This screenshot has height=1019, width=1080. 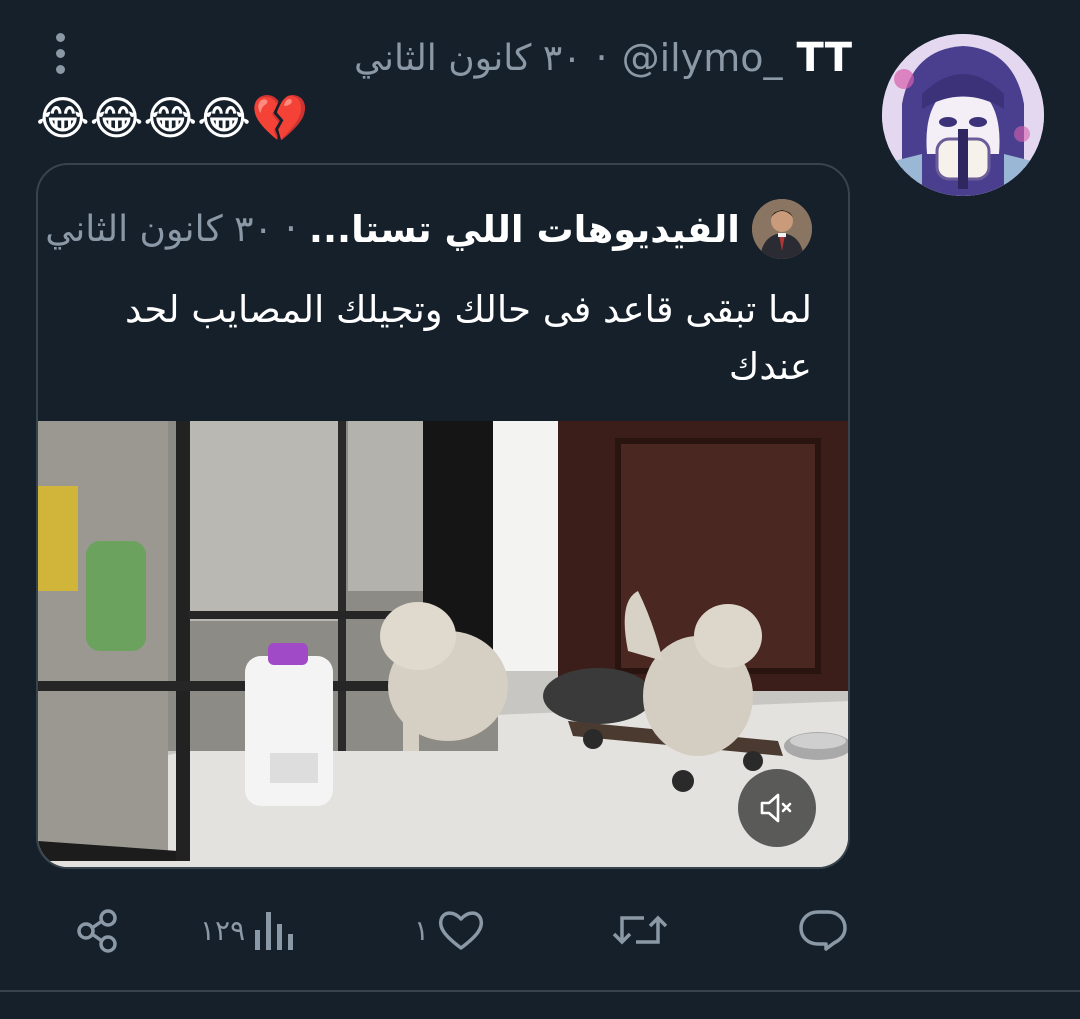 What do you see at coordinates (461, 930) in the screenshot?
I see `heart-icon` at bounding box center [461, 930].